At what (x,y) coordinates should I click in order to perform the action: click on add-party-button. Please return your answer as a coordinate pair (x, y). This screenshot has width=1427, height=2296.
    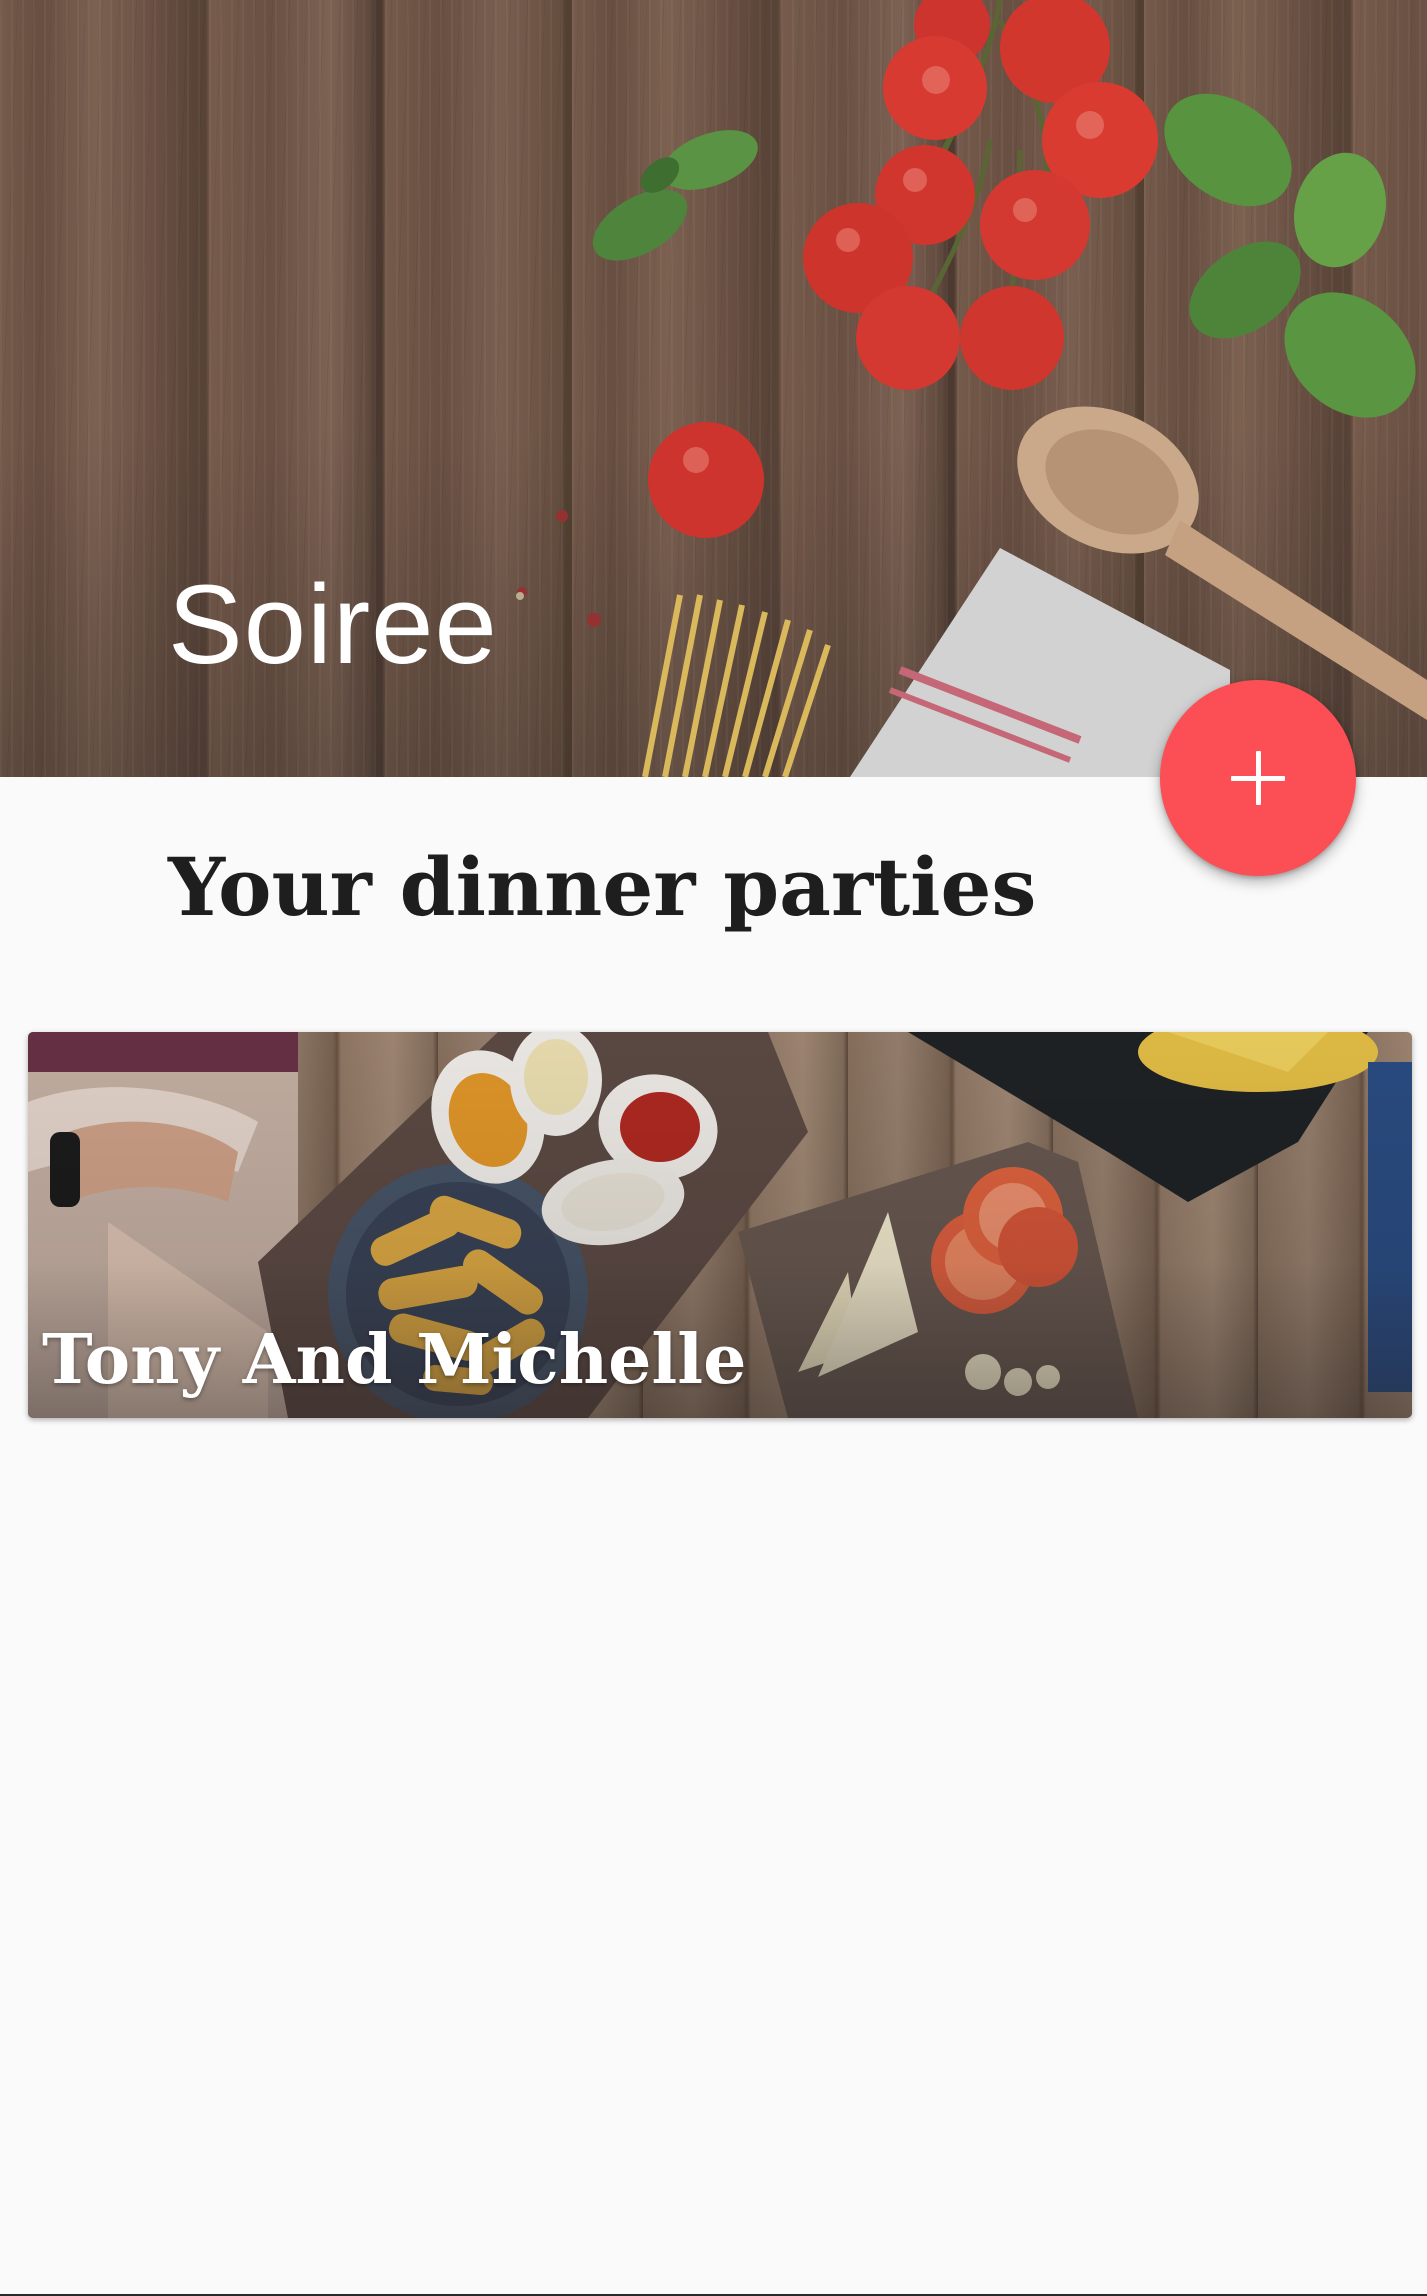
    Looking at the image, I should click on (1258, 778).